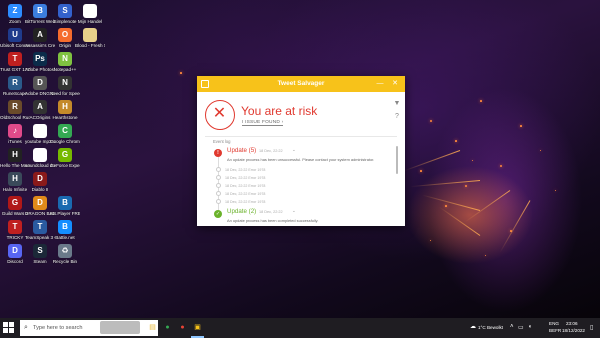 The height and width of the screenshot is (338, 600). What do you see at coordinates (65, 69) in the screenshot?
I see `desktop-icon-label: Notepad++` at bounding box center [65, 69].